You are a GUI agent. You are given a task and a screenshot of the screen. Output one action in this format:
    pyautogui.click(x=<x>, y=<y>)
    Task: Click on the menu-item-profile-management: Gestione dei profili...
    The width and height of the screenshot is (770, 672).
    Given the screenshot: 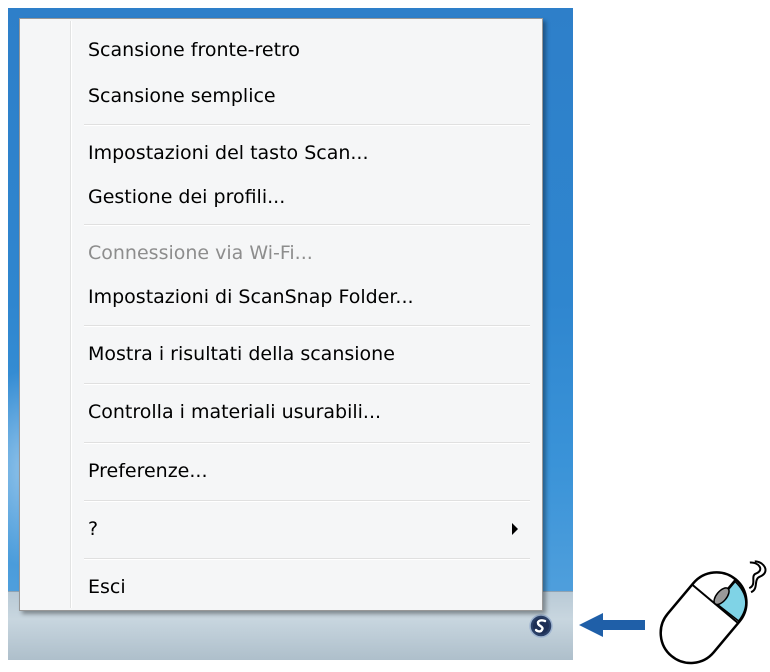 What is the action you would take?
    pyautogui.click(x=280, y=197)
    